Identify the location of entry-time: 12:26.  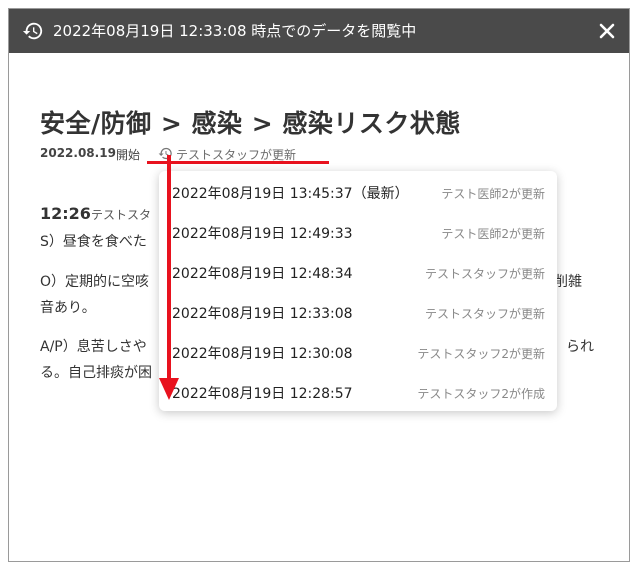
(65, 213).